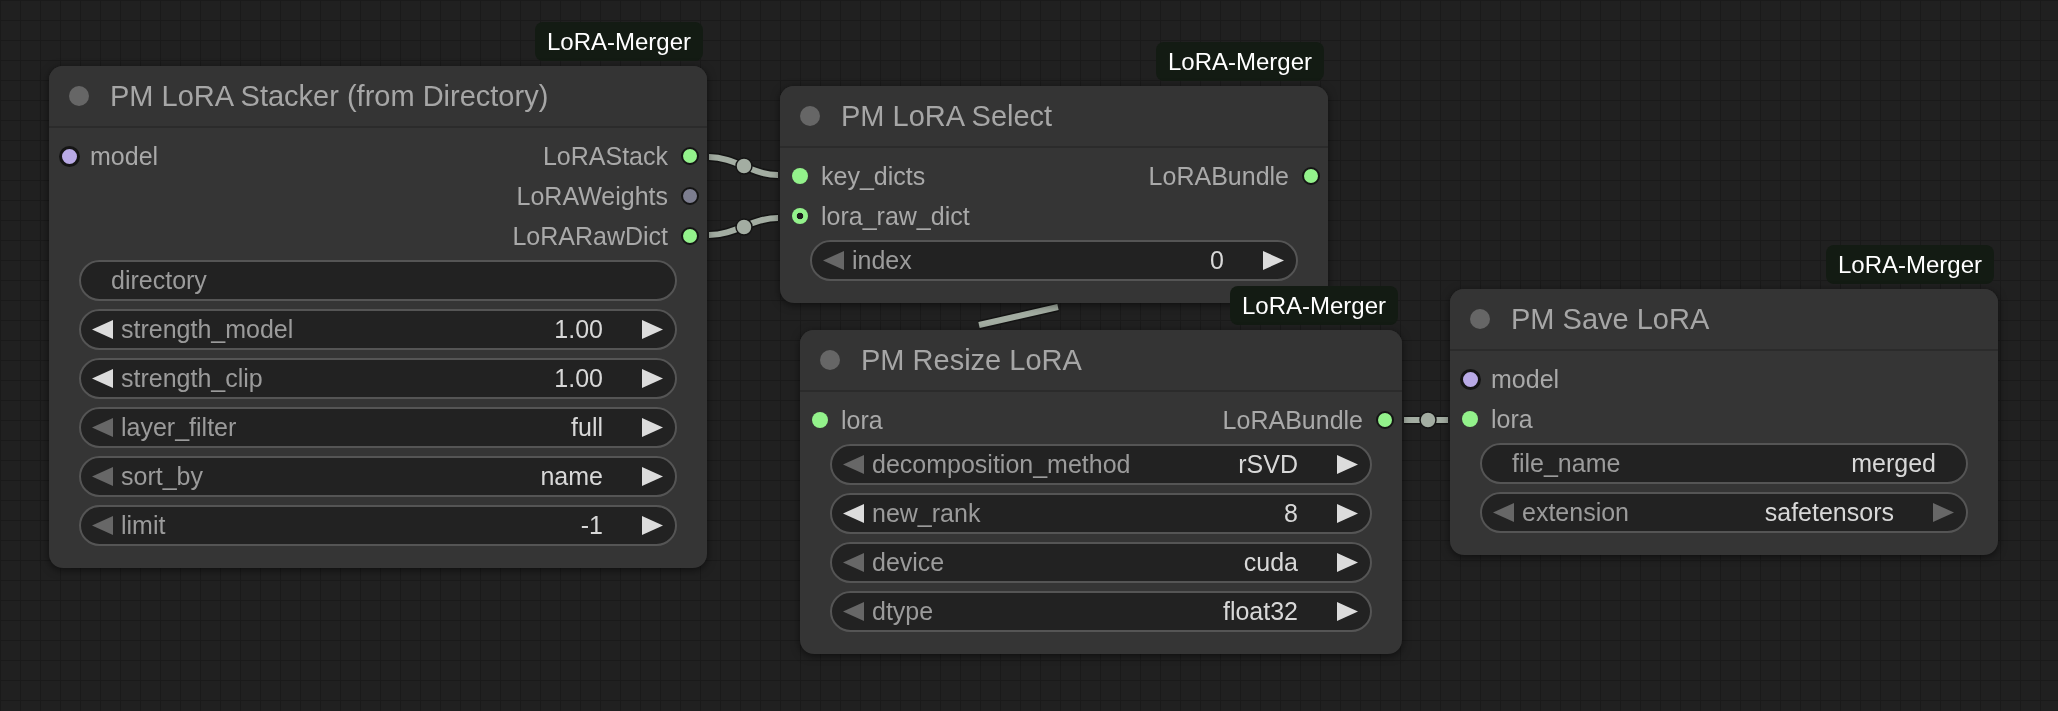  Describe the element at coordinates (1268, 464) in the screenshot. I see `widget-value: rSVD` at that location.